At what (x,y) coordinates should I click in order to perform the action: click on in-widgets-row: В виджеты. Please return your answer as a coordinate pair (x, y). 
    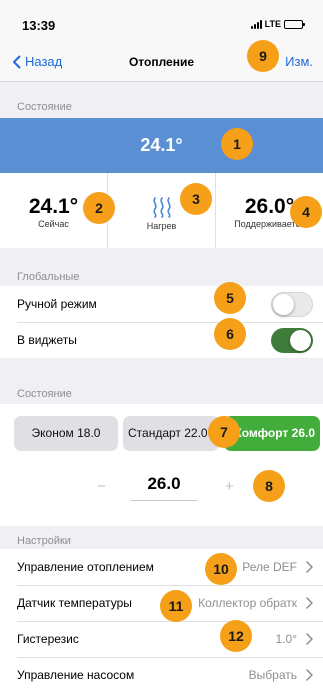
    Looking at the image, I should click on (161, 340).